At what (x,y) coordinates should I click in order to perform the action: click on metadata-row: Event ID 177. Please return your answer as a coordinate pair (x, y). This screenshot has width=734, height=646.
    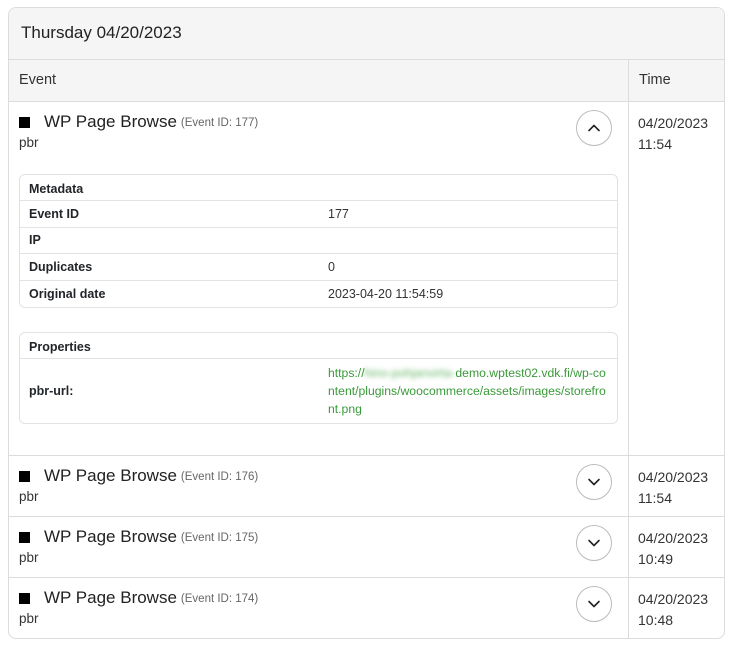
    Looking at the image, I should click on (318, 214).